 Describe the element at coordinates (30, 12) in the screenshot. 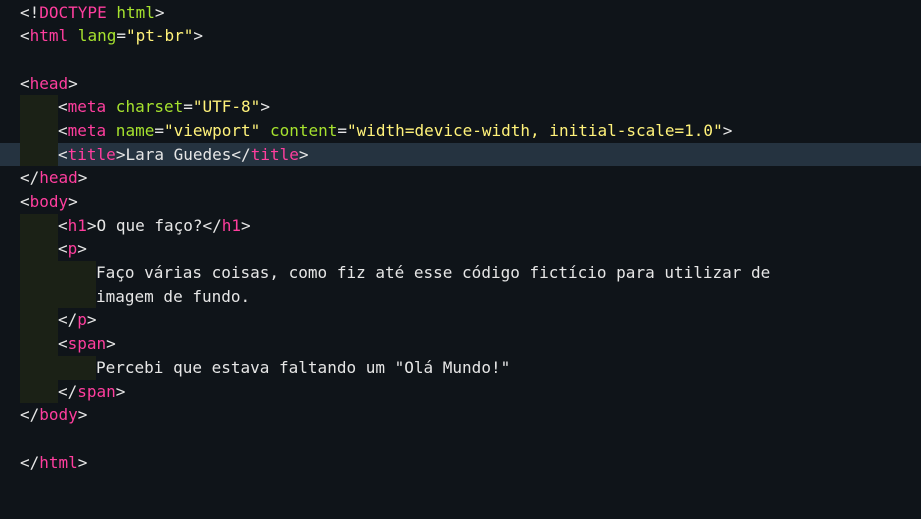

I see `code-token-punc: <!` at that location.